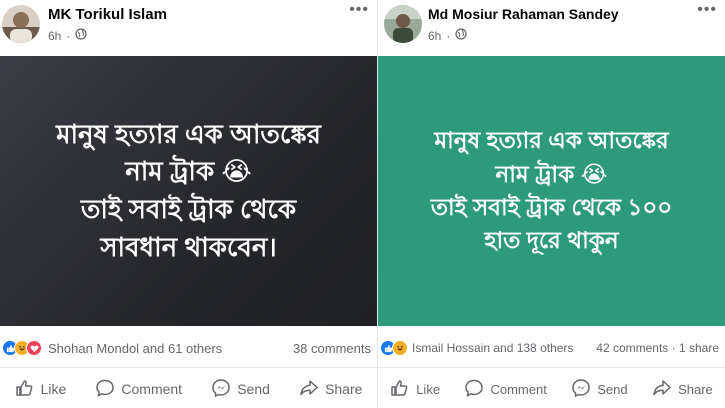  I want to click on image-text-line: তাই সবাই ট্রাক থেকে, so click(188, 209).